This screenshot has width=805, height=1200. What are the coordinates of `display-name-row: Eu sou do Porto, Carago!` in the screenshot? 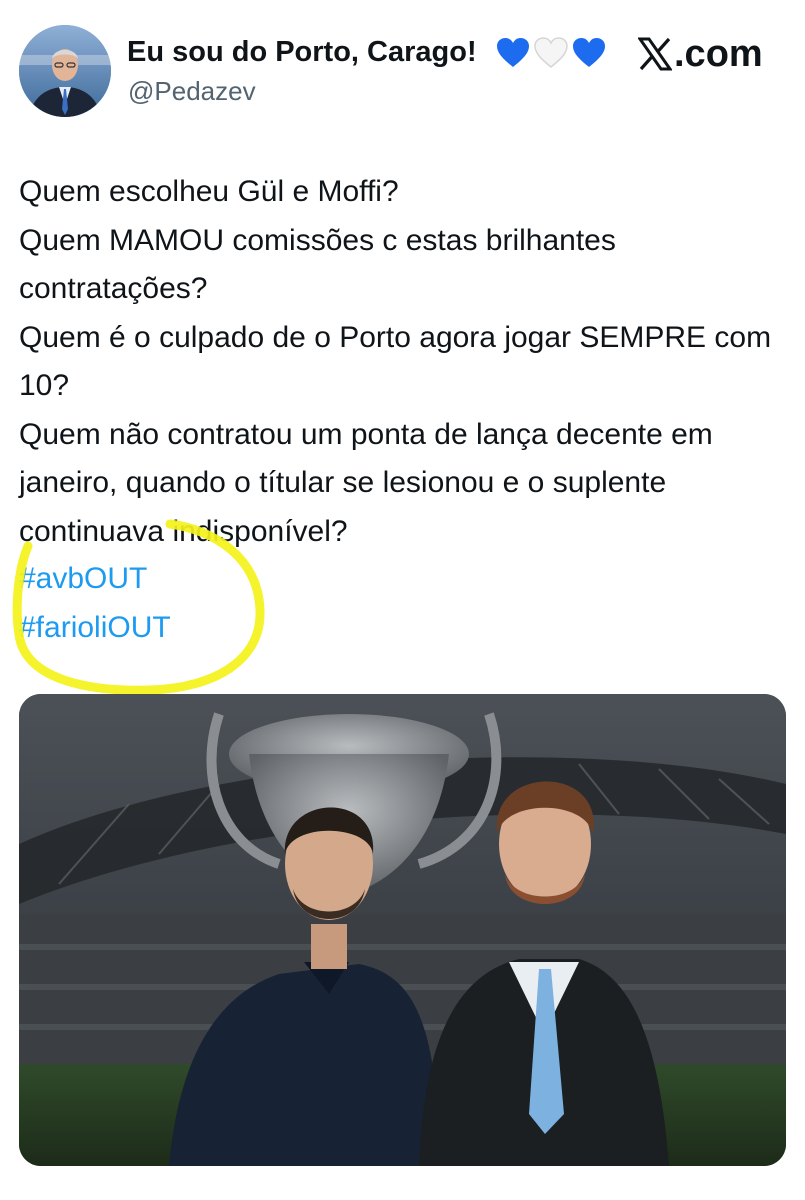 It's located at (367, 52).